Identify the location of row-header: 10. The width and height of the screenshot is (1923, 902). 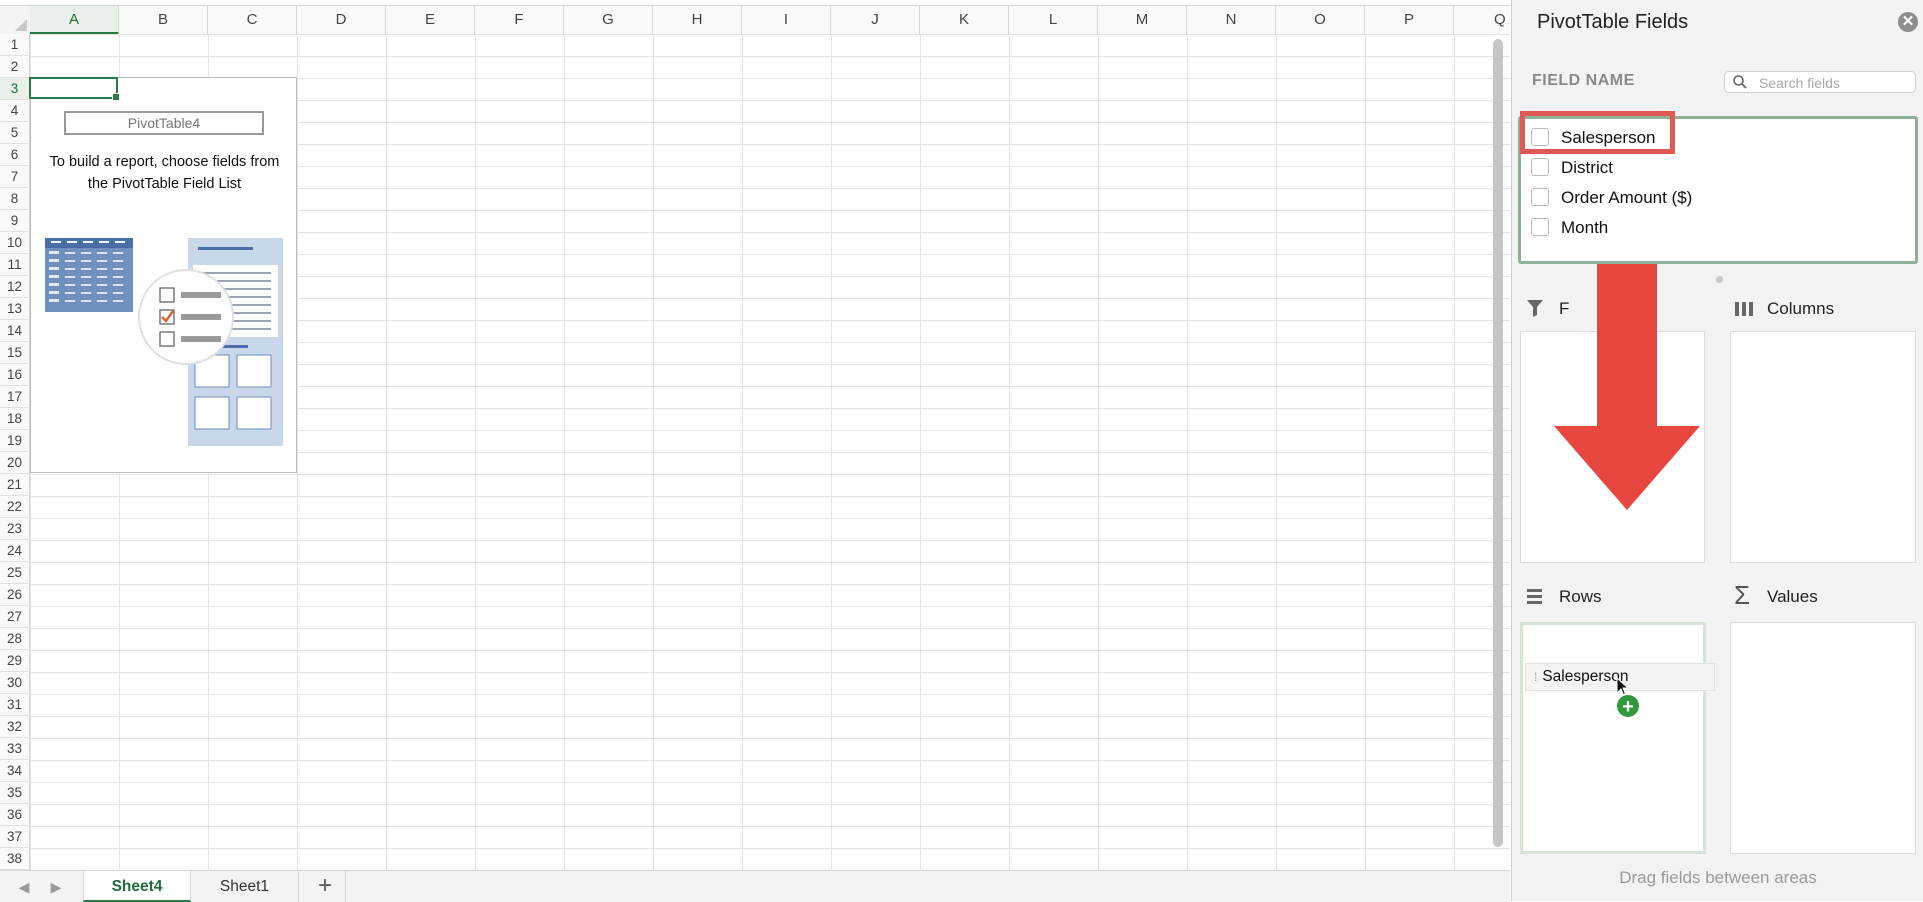
(15, 243).